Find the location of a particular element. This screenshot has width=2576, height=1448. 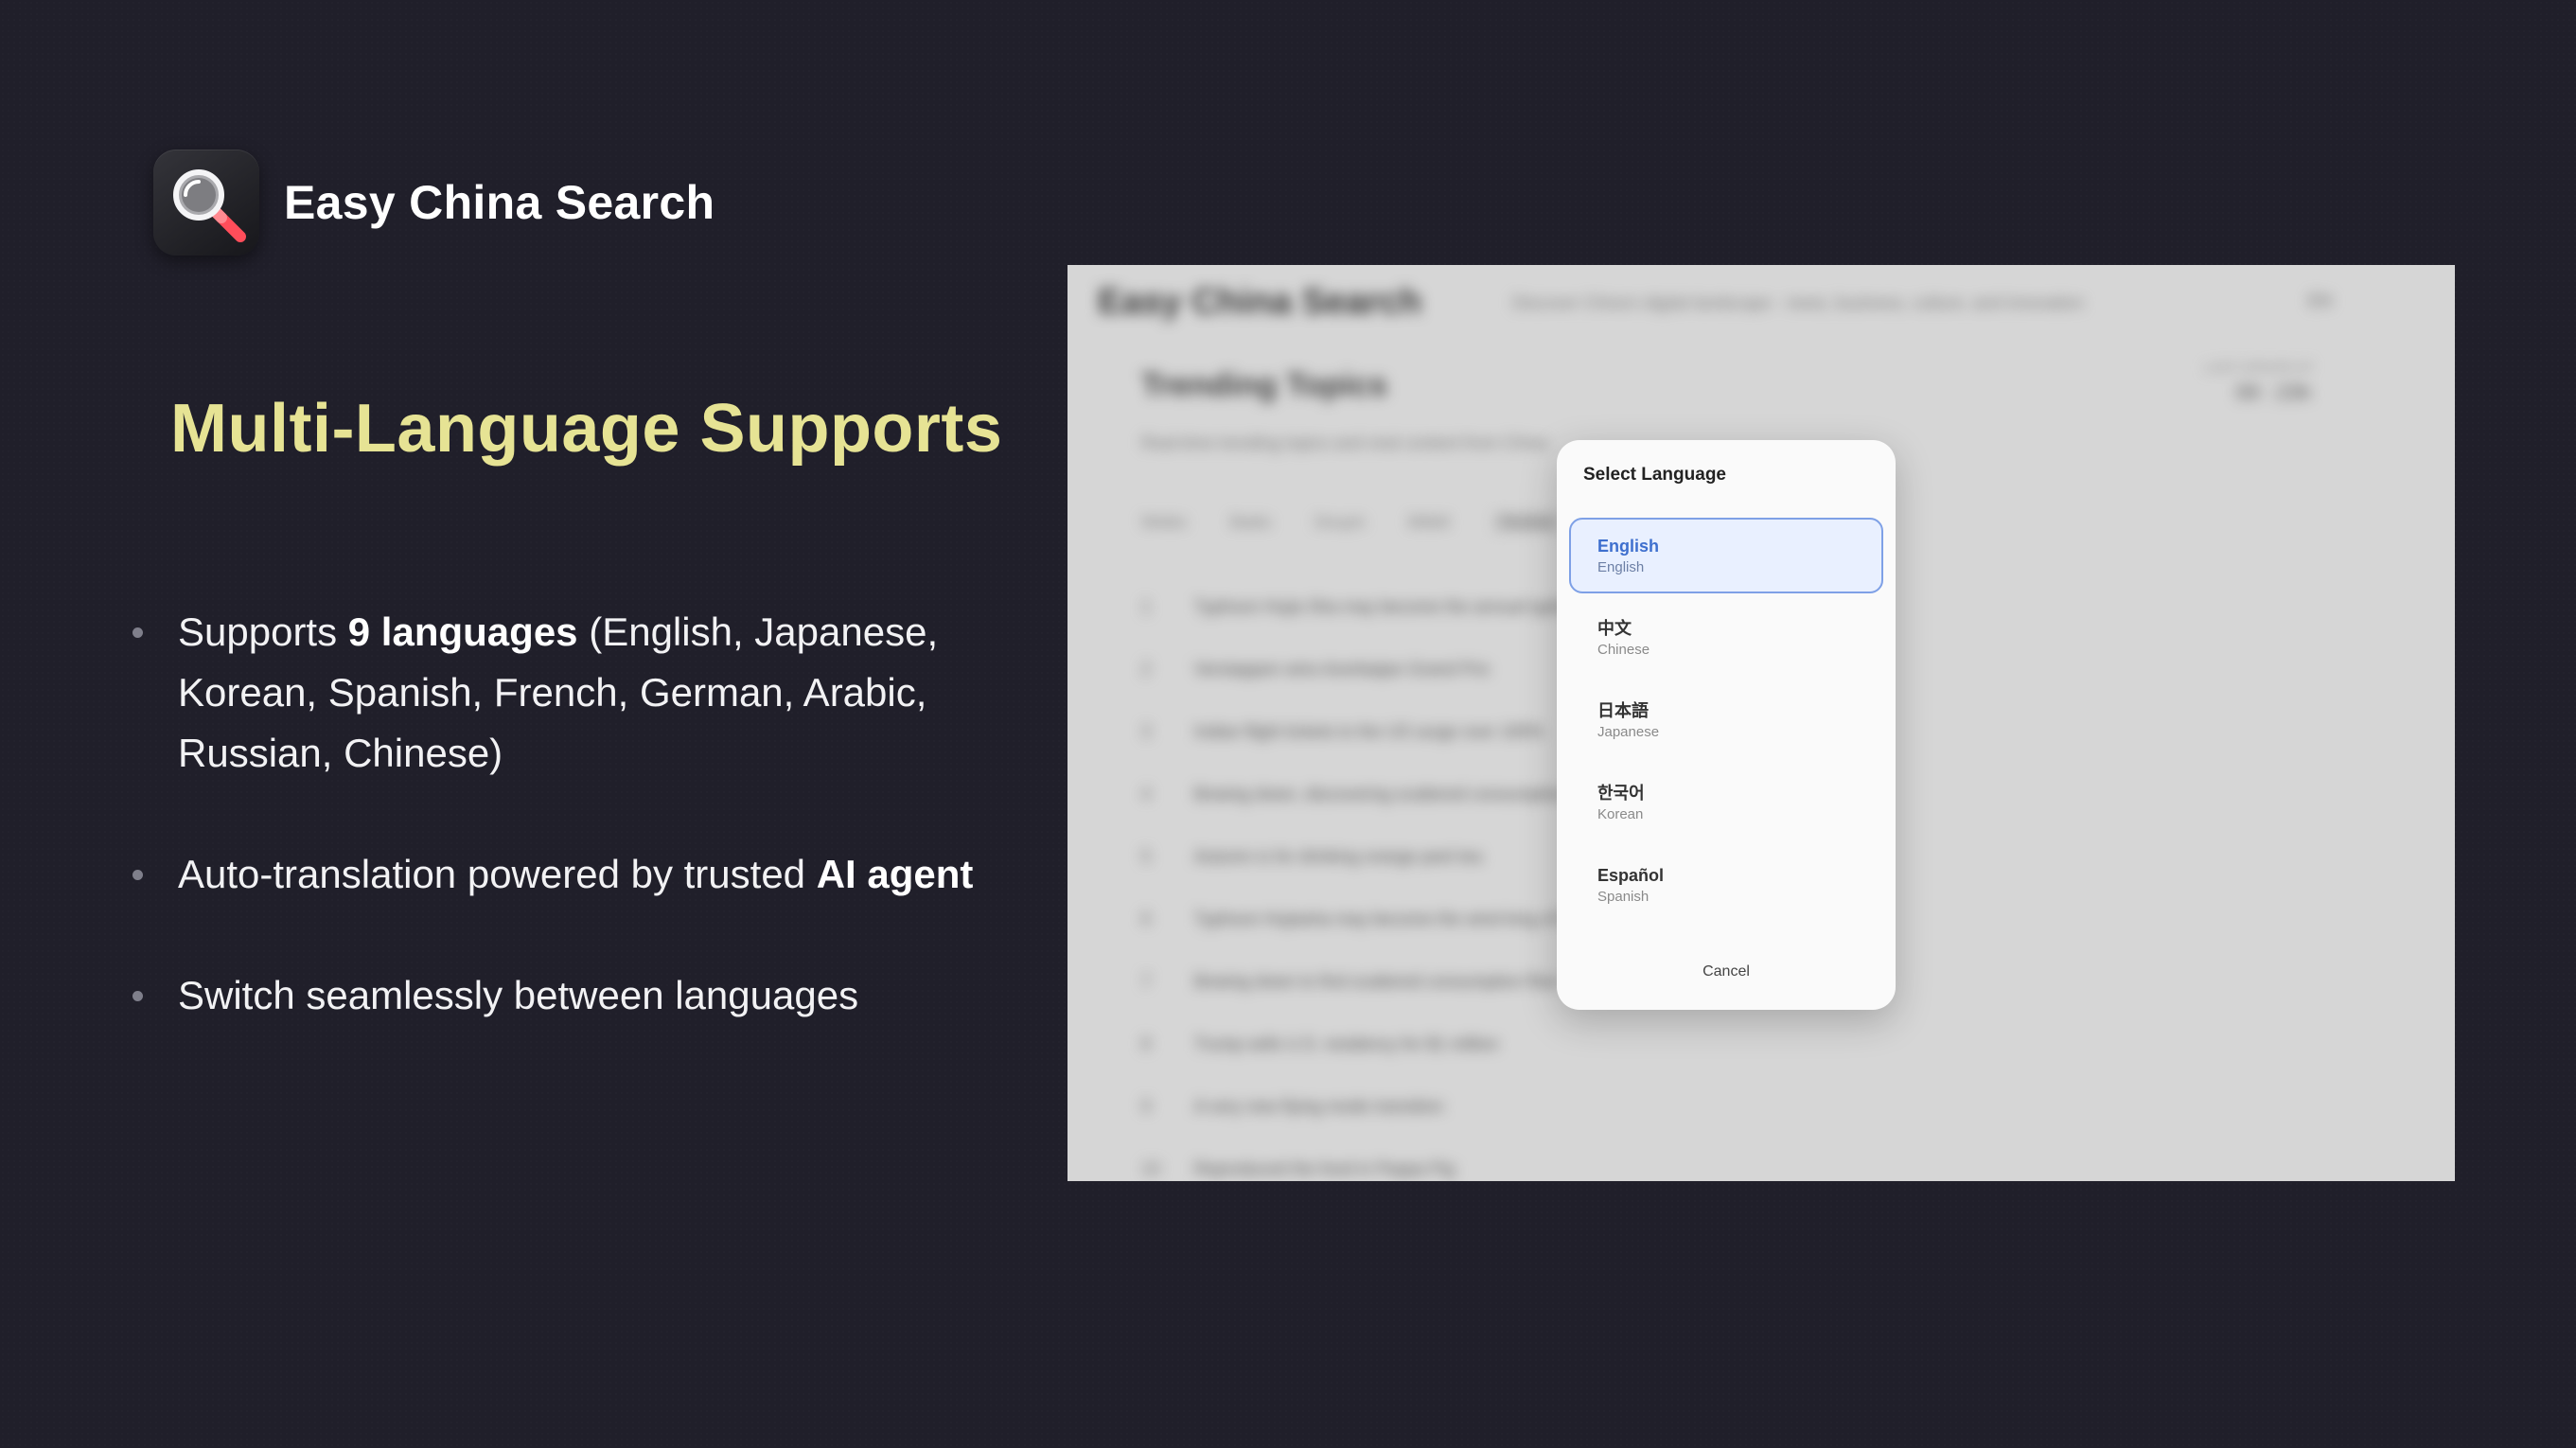

feature-bullet-switch: Switch seamlessly between languages is located at coordinates (566, 995).